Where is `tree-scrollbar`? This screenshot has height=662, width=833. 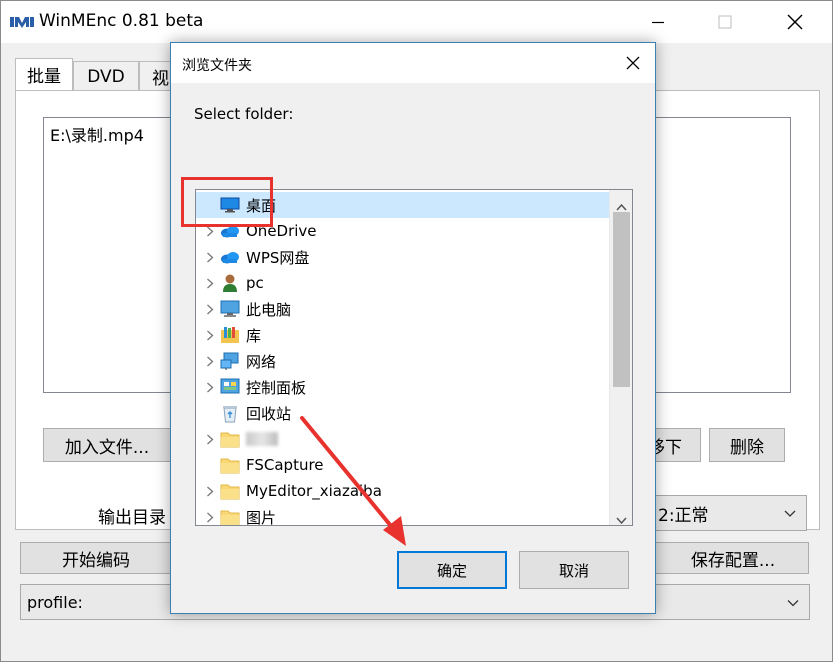
tree-scrollbar is located at coordinates (620, 357).